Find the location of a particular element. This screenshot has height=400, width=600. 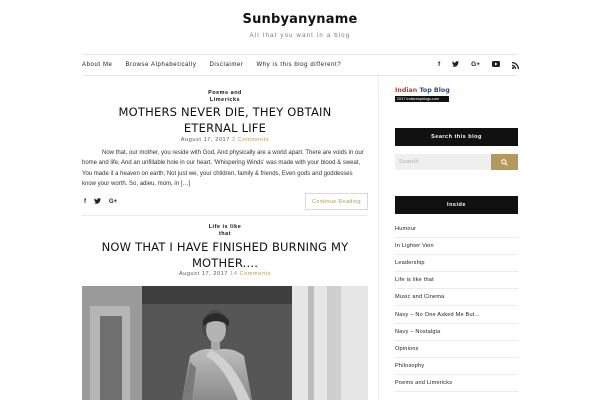

category-item-navy-nostalgia: Navy – Nostalgia is located at coordinates (456, 332).